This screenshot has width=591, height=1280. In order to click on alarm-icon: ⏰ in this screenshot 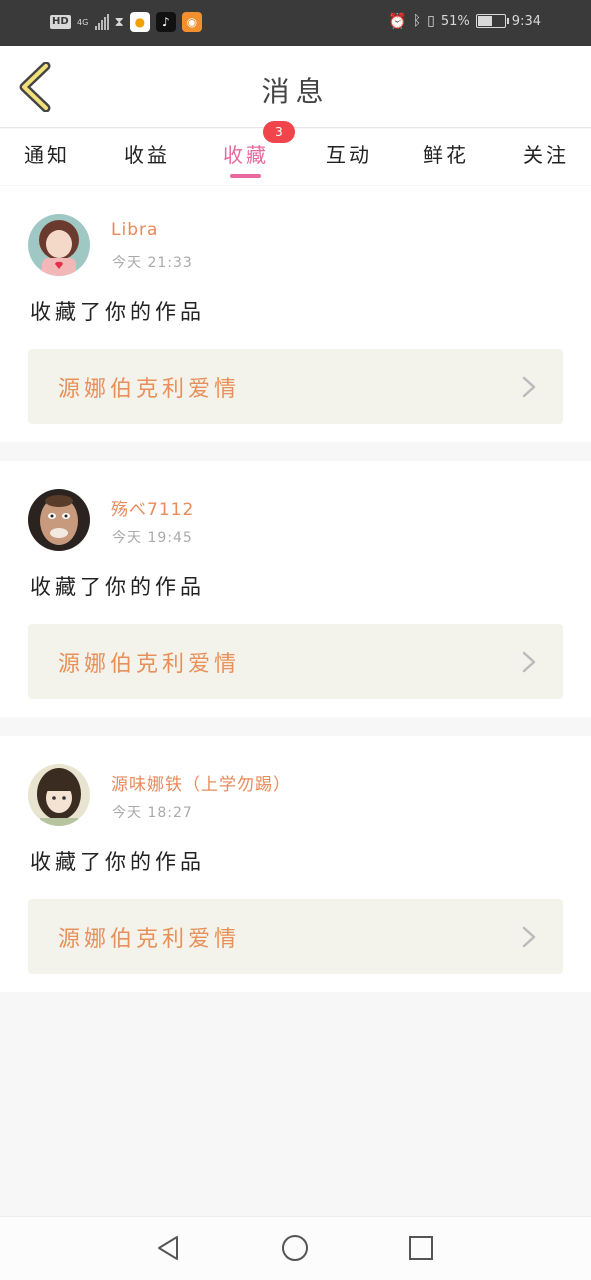, I will do `click(397, 21)`.